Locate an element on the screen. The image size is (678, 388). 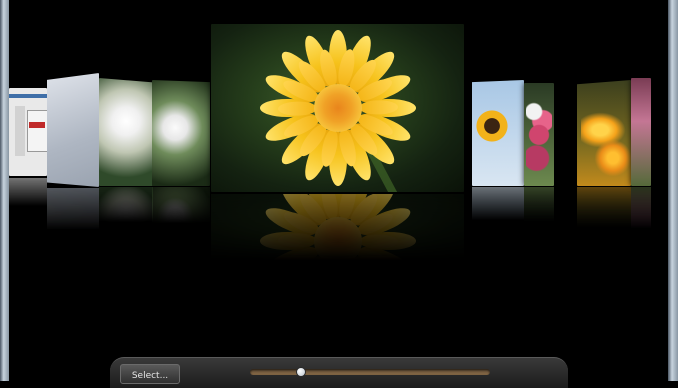
slider-thumb is located at coordinates (301, 372).